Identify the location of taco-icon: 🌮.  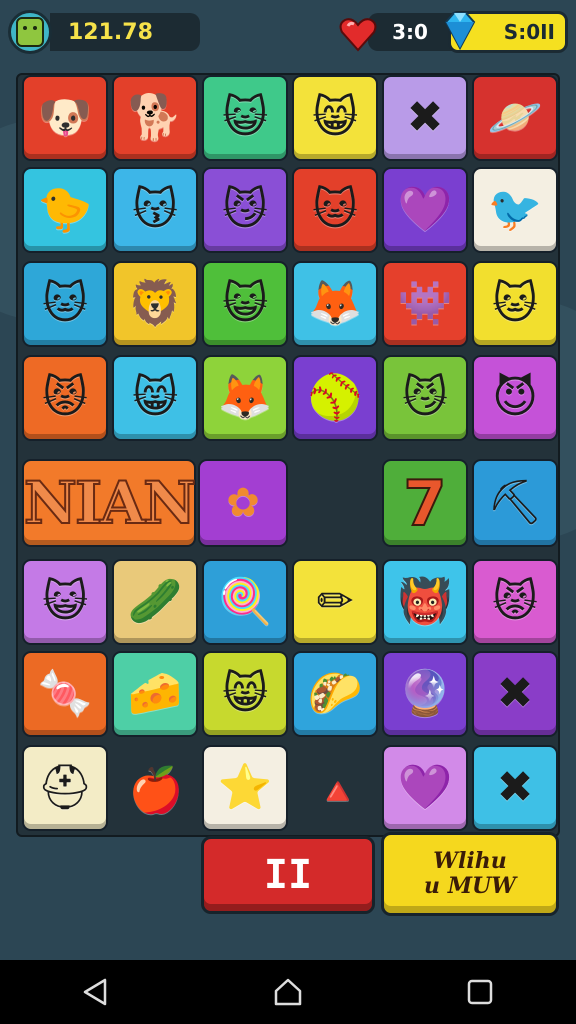
(335, 693).